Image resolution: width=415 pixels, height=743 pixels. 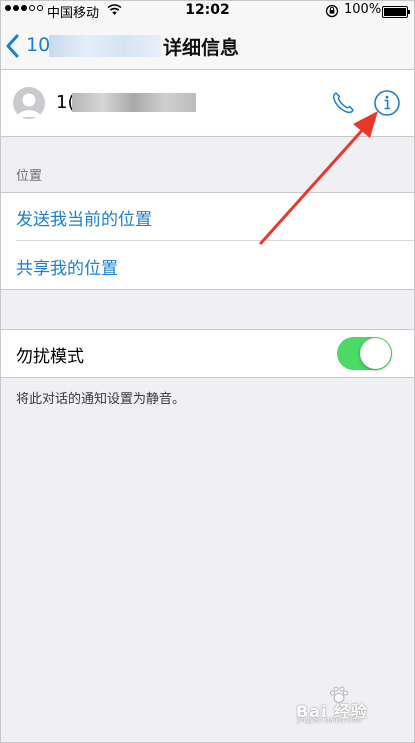 What do you see at coordinates (329, 720) in the screenshot?
I see `watermark-url: jingyan.baidu.com` at bounding box center [329, 720].